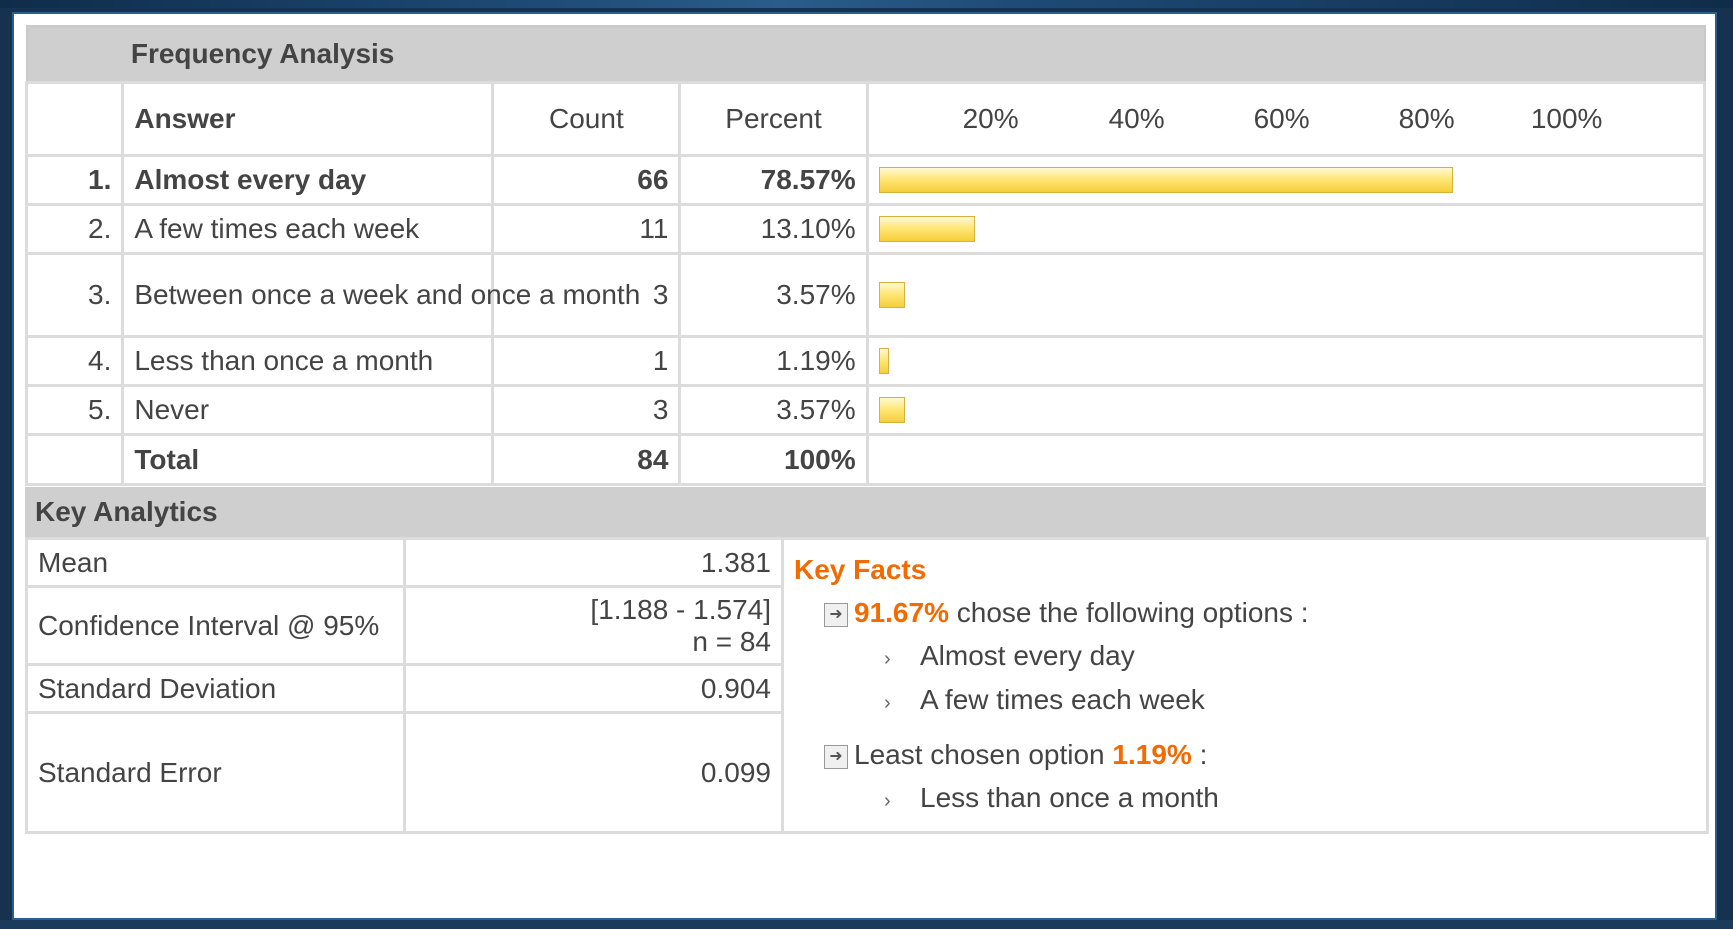 The image size is (1733, 929). I want to click on row-answer: Between once a week and once a month, so click(380, 295).